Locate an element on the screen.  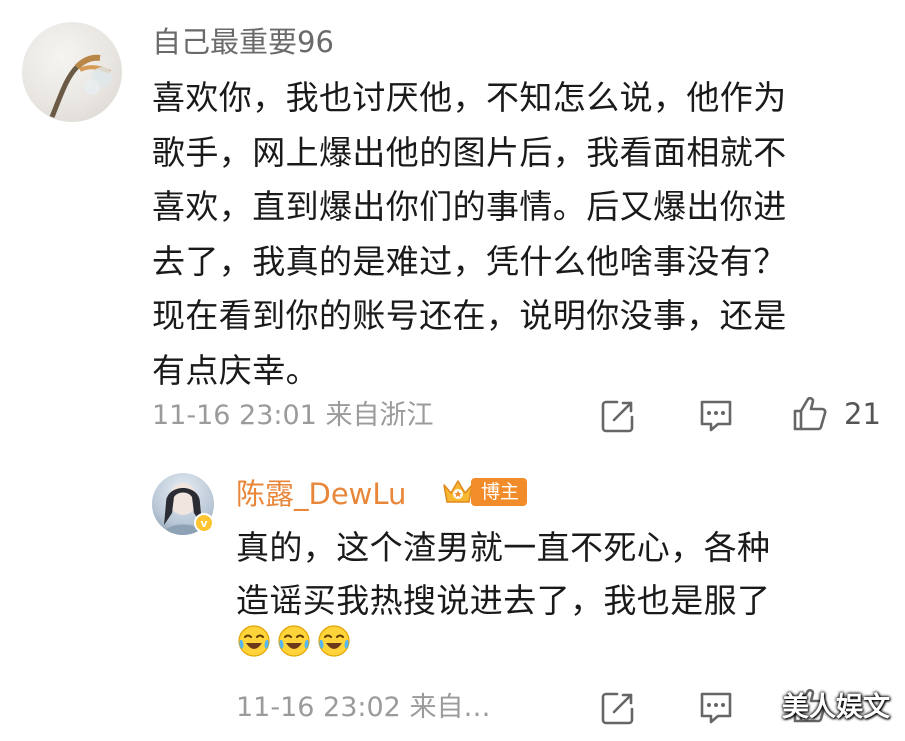
comment-line: 现在看到你的账号还在，说明你没事，还是 is located at coordinates (469, 315).